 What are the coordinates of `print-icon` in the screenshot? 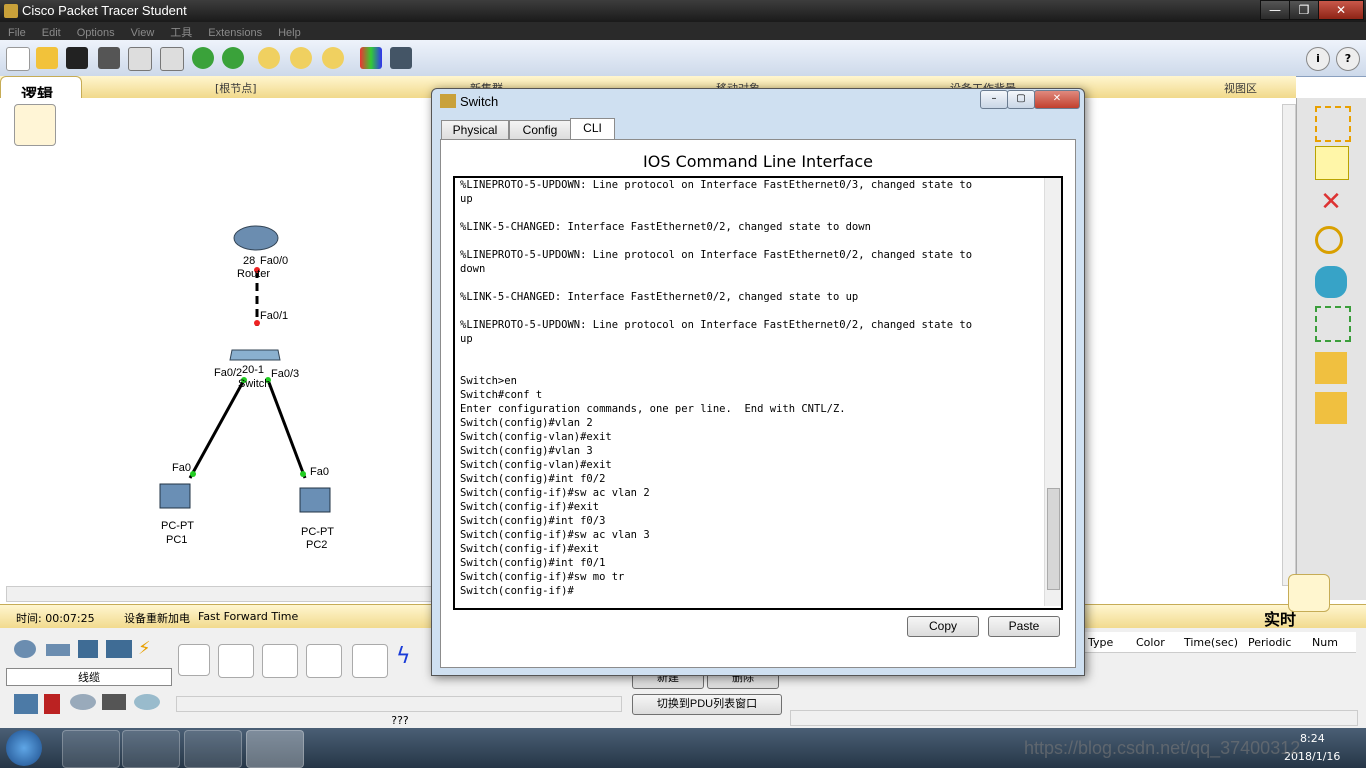 It's located at (109, 58).